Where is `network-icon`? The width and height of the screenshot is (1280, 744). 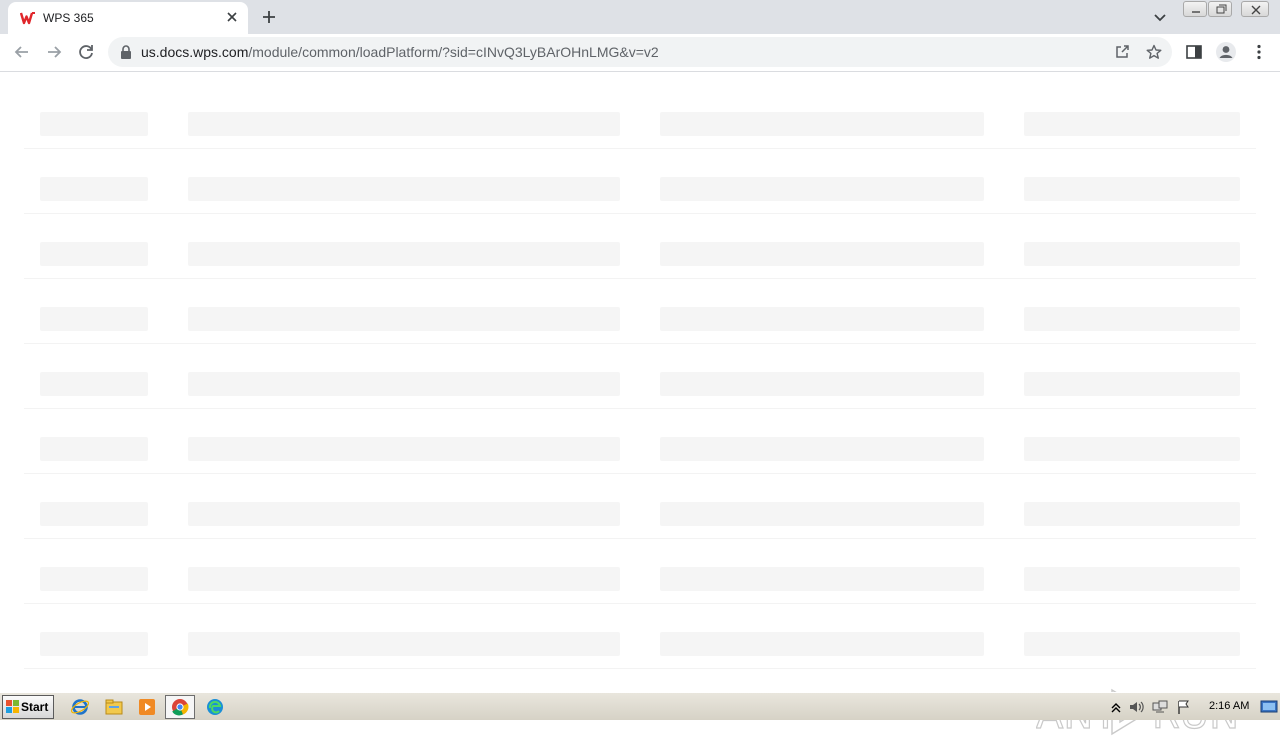 network-icon is located at coordinates (1160, 707).